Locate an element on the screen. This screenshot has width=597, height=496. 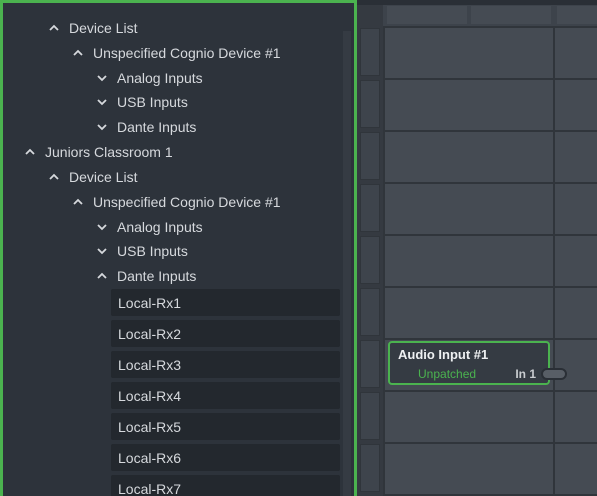
dante-channel-item: Local-Rx5 is located at coordinates (225, 426).